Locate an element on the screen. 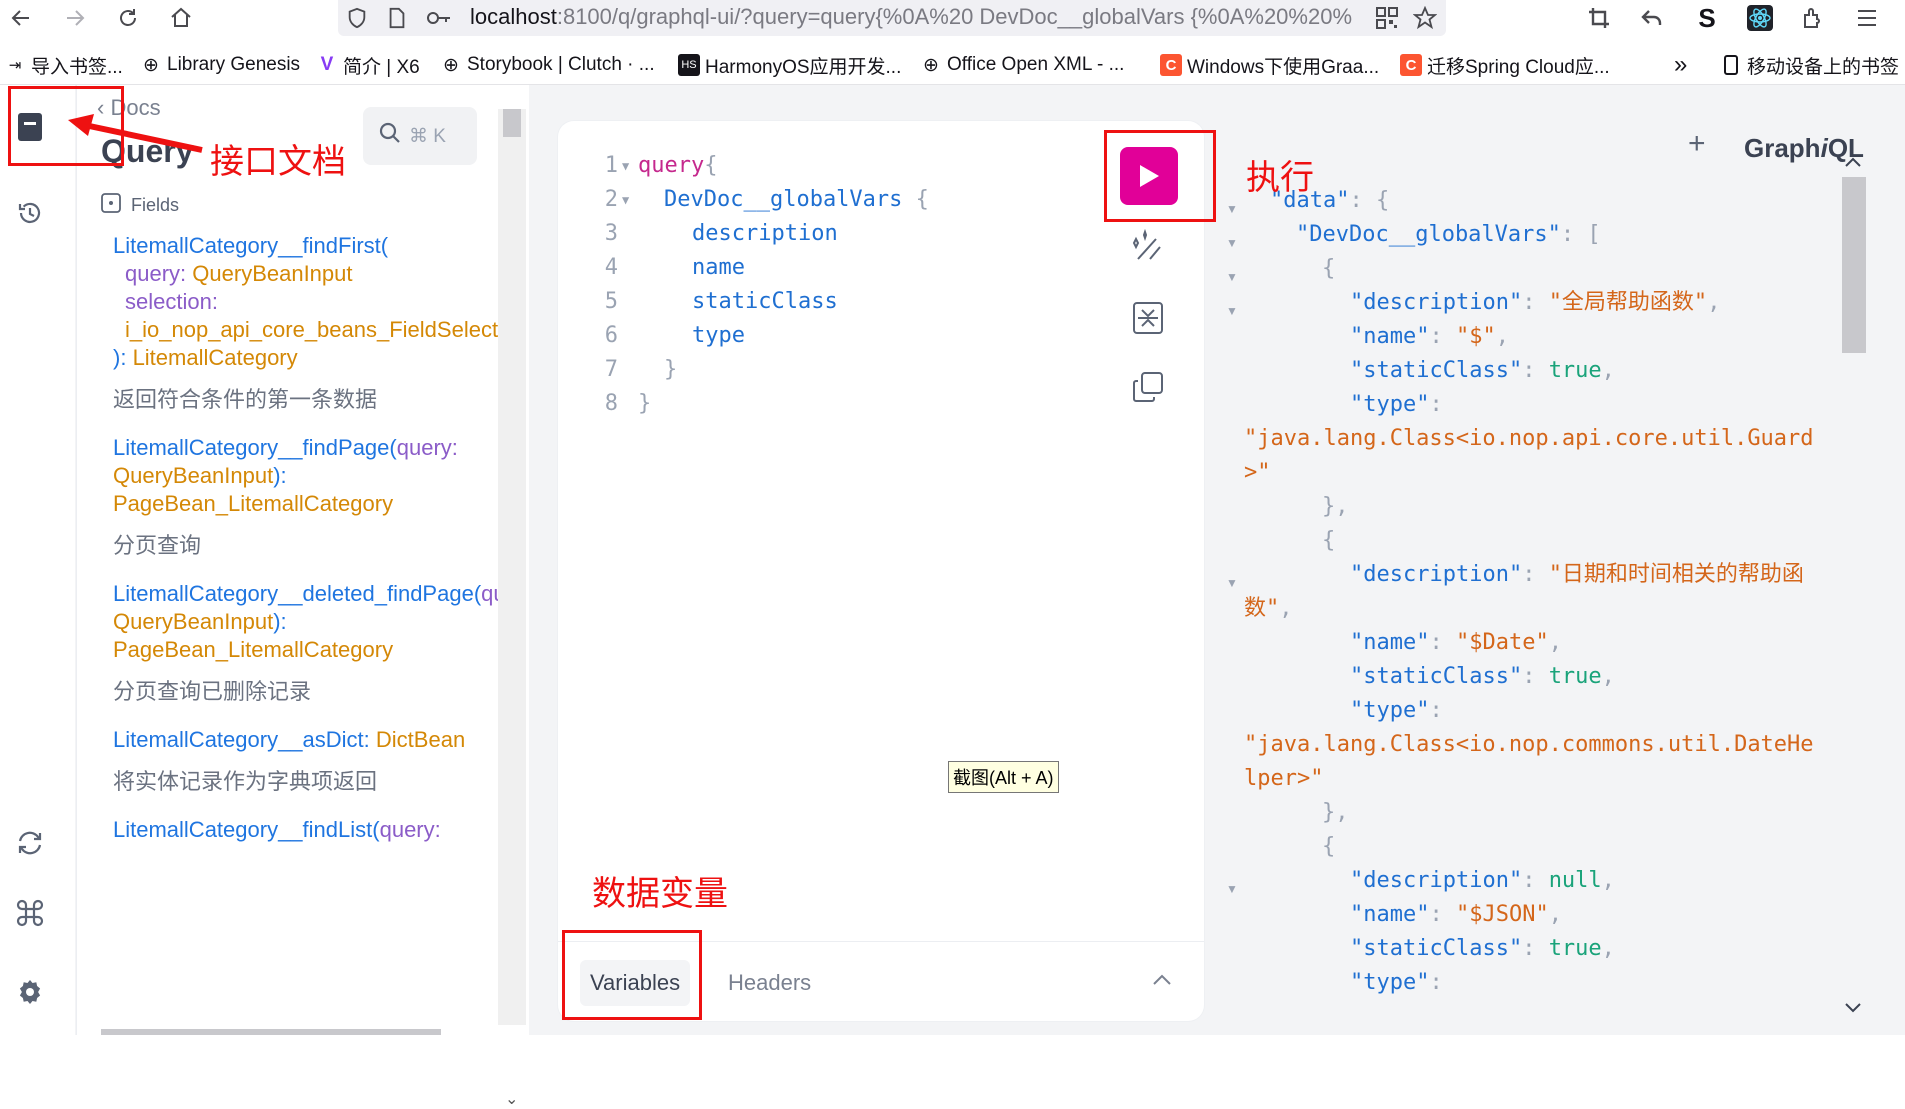 Image resolution: width=1905 pixels, height=1109 pixels. more-bookmarks-chevron-icon: » is located at coordinates (1680, 65).